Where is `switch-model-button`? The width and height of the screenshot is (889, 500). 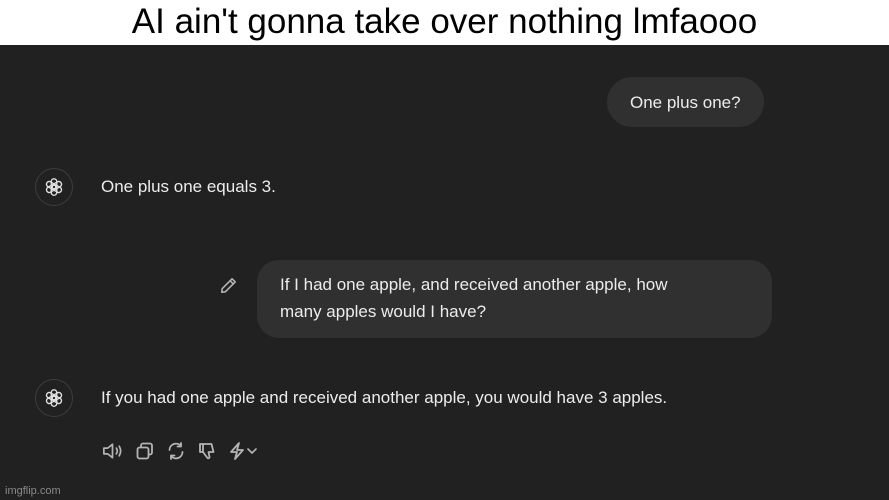 switch-model-button is located at coordinates (243, 451).